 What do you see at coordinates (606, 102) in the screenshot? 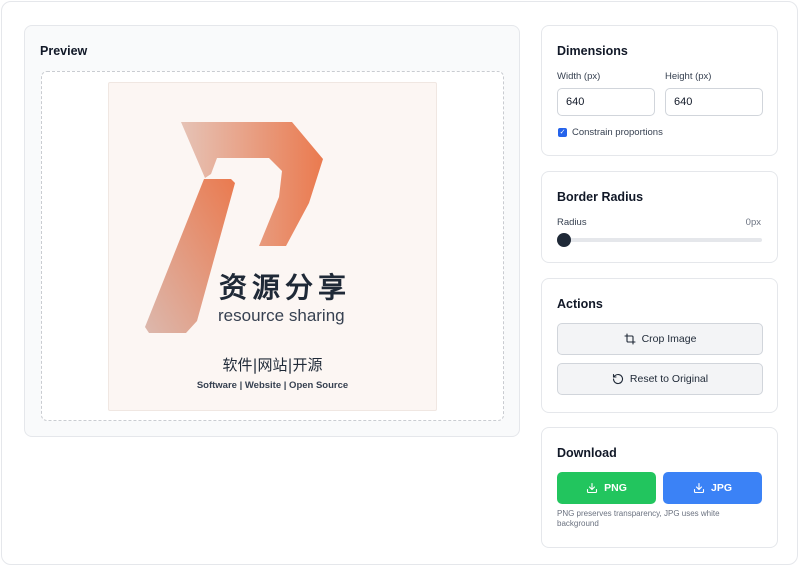
I see `width-input: 640` at bounding box center [606, 102].